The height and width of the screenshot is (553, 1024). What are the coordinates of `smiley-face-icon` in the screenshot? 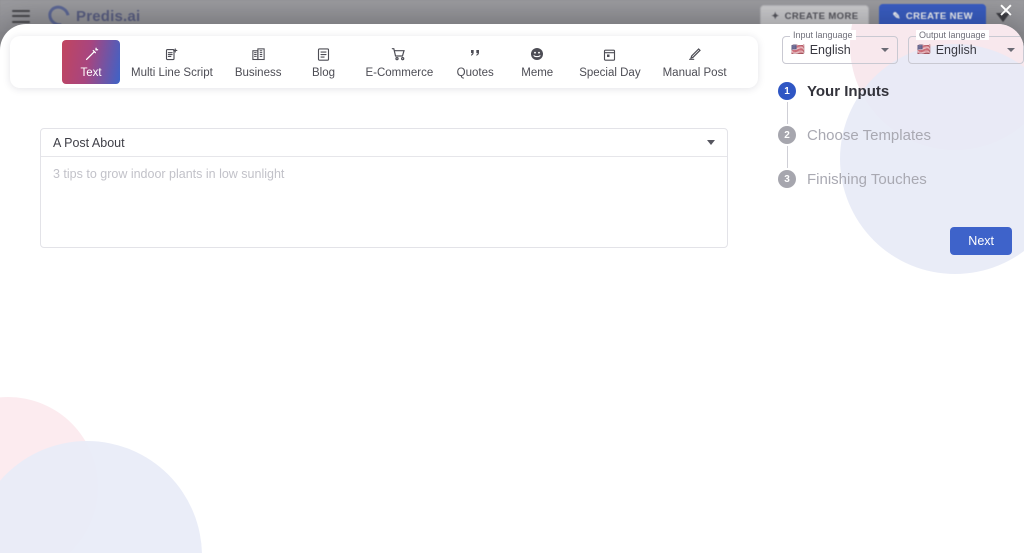 It's located at (537, 54).